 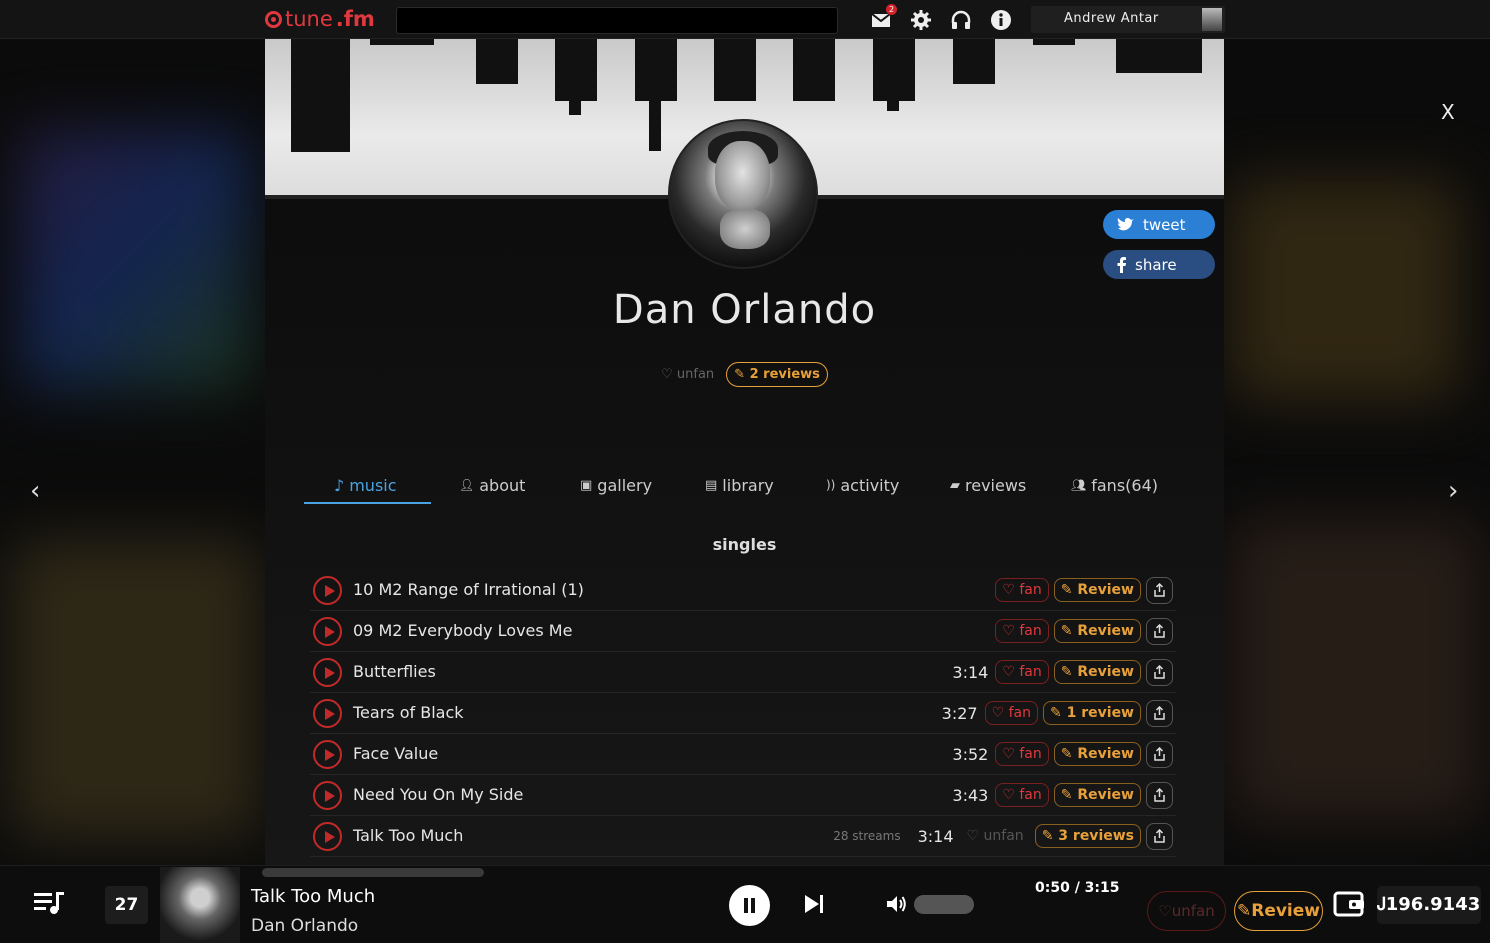 What do you see at coordinates (1193, 911) in the screenshot?
I see `player-unfan-label: unfan` at bounding box center [1193, 911].